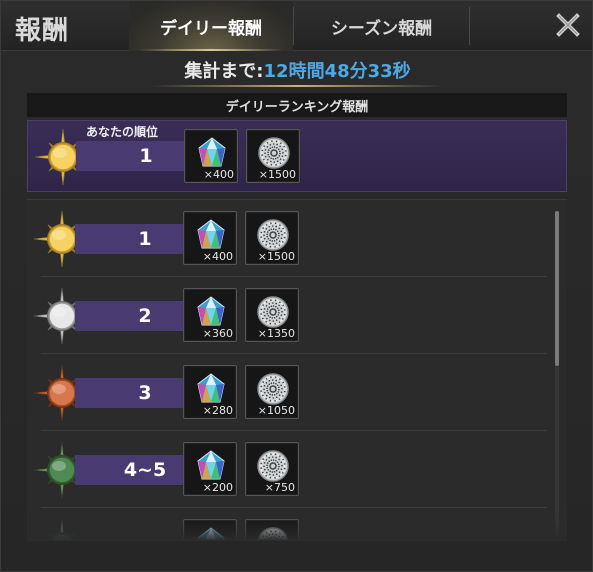  I want to click on list-item: 1 ×400 ×1500, so click(287, 238).